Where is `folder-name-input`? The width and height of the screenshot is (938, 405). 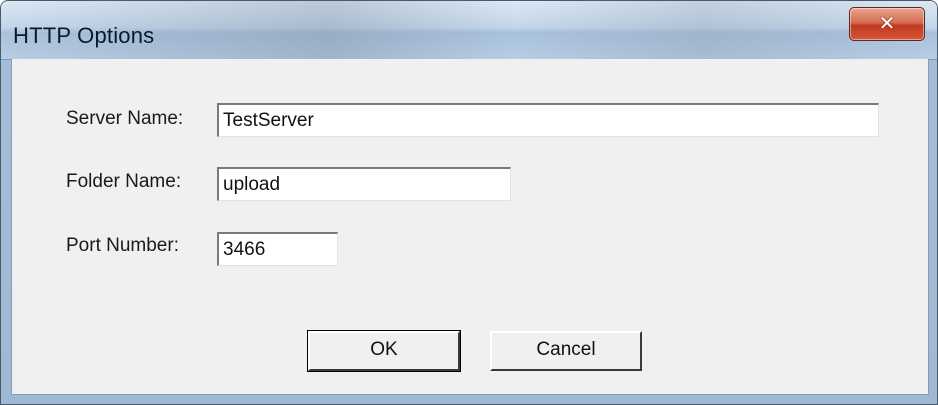 folder-name-input is located at coordinates (364, 184).